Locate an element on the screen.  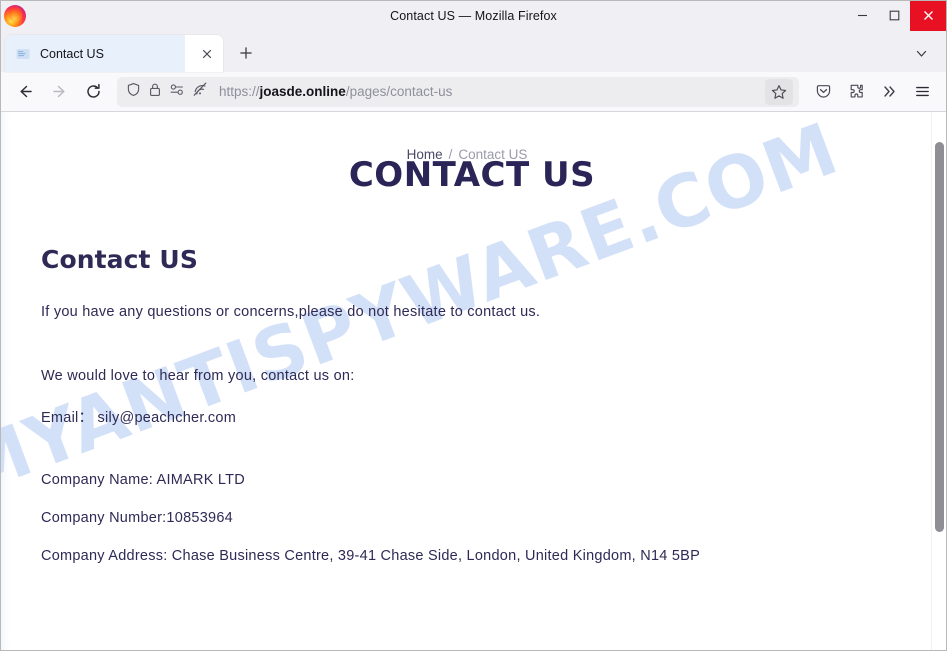
tracking-protection-shield-icon is located at coordinates (133, 92).